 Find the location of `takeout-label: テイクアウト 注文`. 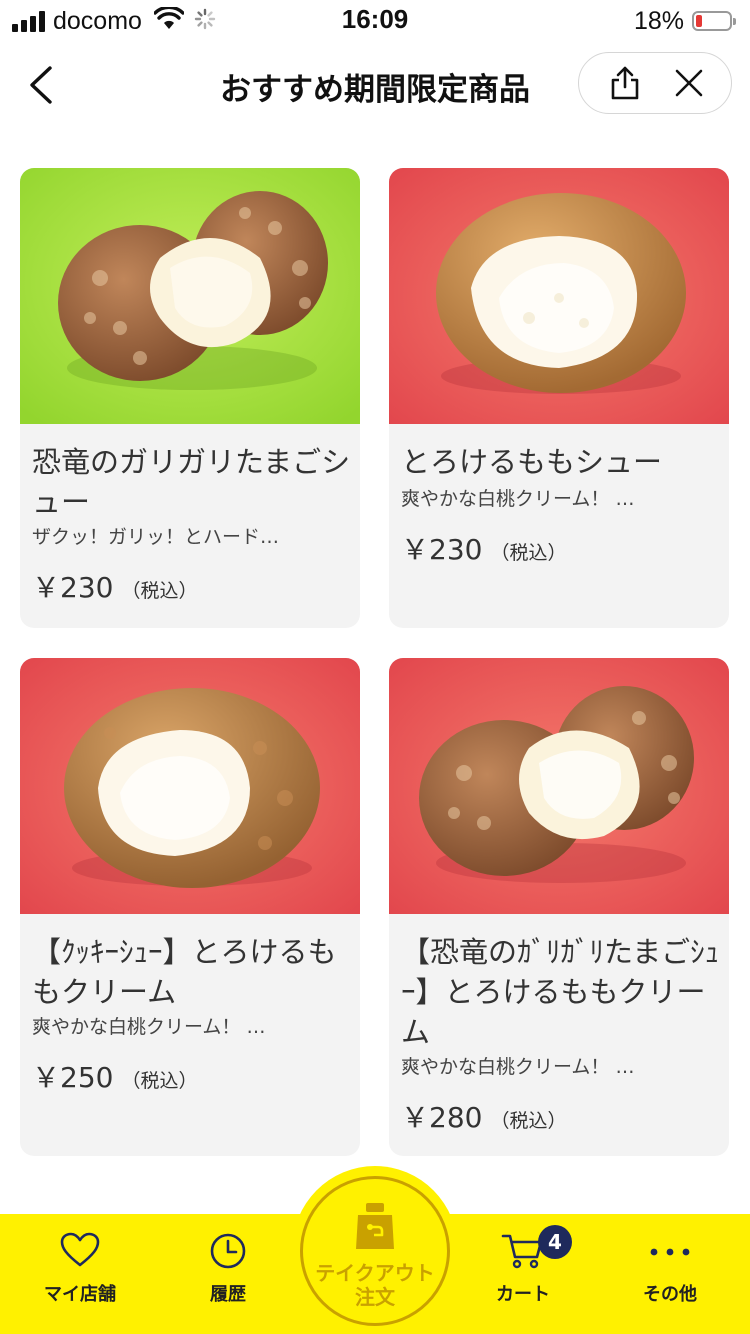

takeout-label: テイクアウト 注文 is located at coordinates (375, 1285).